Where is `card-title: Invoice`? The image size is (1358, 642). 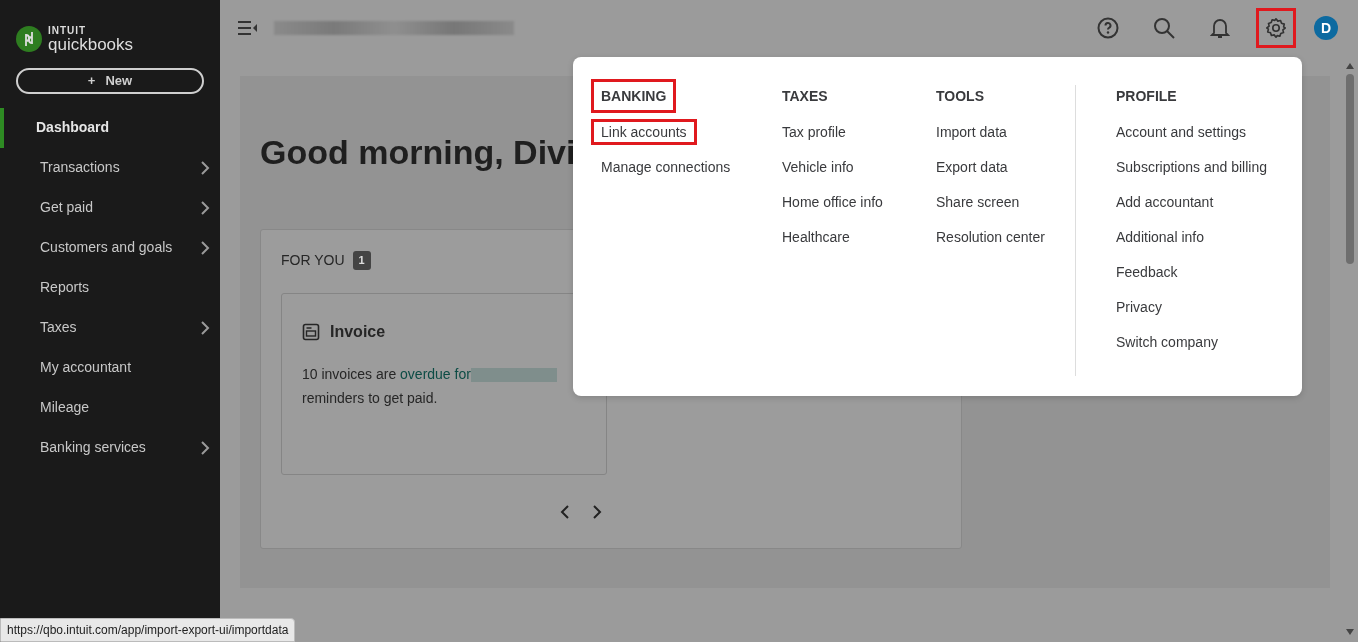 card-title: Invoice is located at coordinates (358, 331).